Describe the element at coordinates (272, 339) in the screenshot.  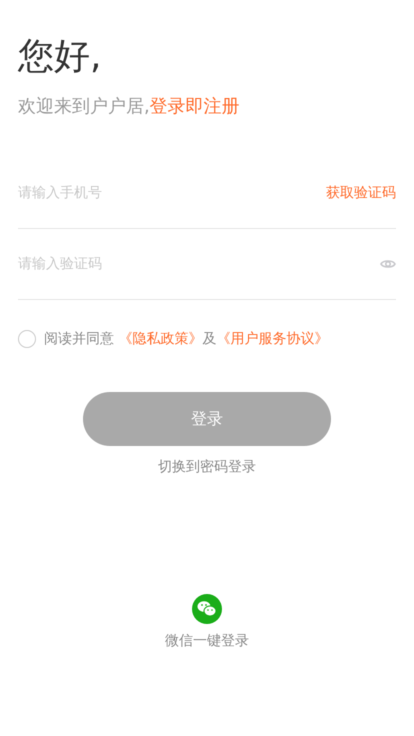
I see `user-agreement-link: 《用户服务协议》` at that location.